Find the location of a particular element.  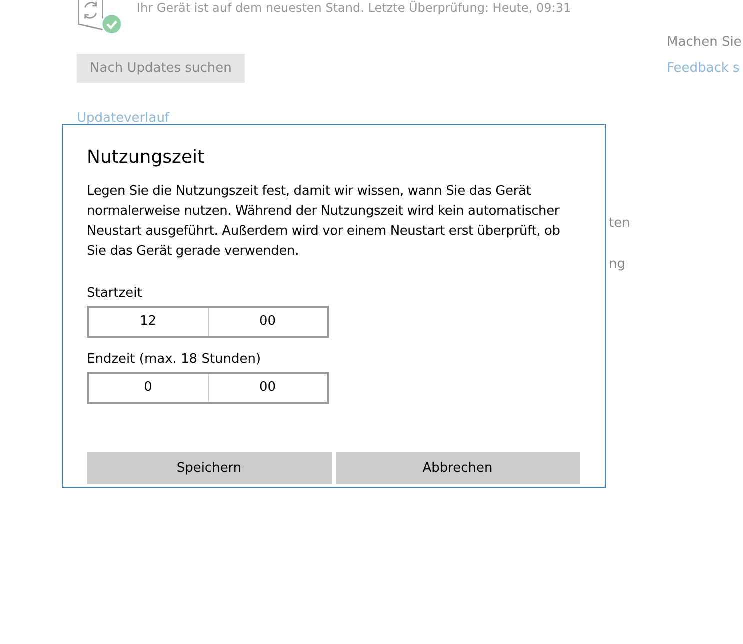

field-label: Startzeit is located at coordinates (115, 294).